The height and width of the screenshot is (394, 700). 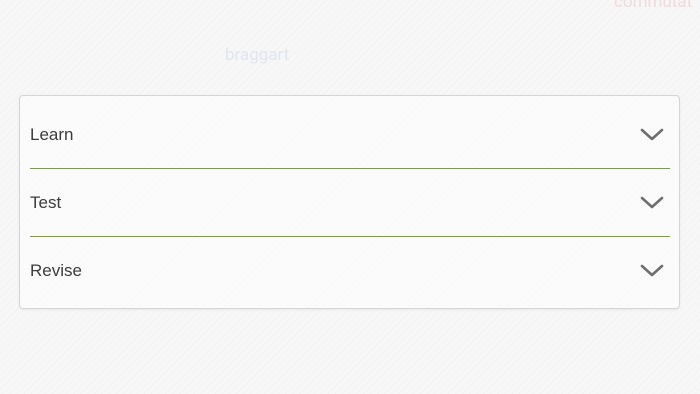 I want to click on accordion-item-label: Revise, so click(x=56, y=270).